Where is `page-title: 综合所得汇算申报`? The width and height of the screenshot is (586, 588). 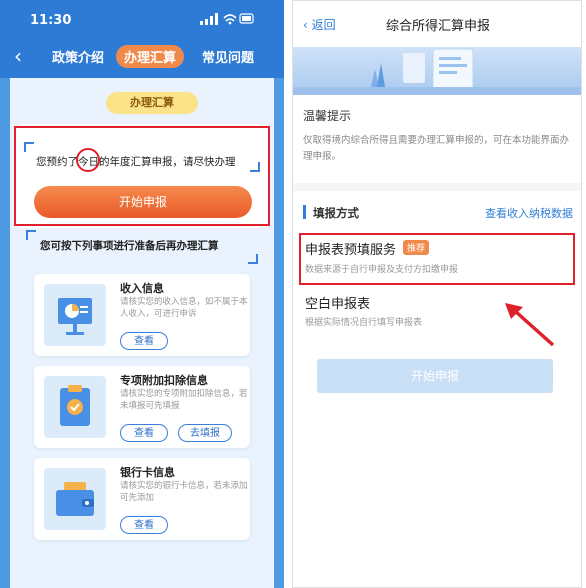
page-title: 综合所得汇算申报 is located at coordinates (437, 26).